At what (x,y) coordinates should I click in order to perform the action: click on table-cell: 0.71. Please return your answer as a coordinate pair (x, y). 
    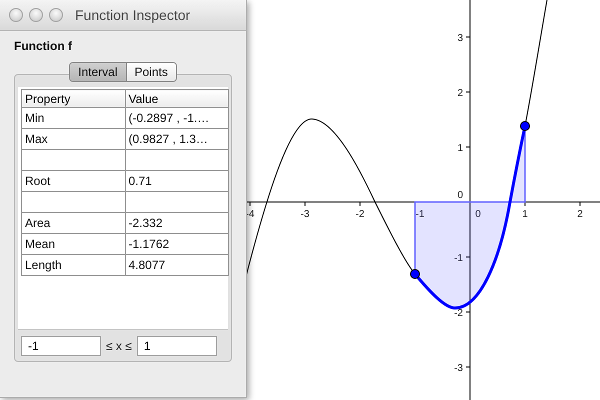
    Looking at the image, I should click on (176, 181).